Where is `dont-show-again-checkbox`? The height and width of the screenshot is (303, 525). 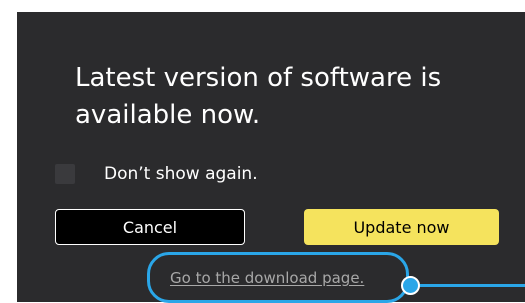
dont-show-again-checkbox is located at coordinates (65, 174).